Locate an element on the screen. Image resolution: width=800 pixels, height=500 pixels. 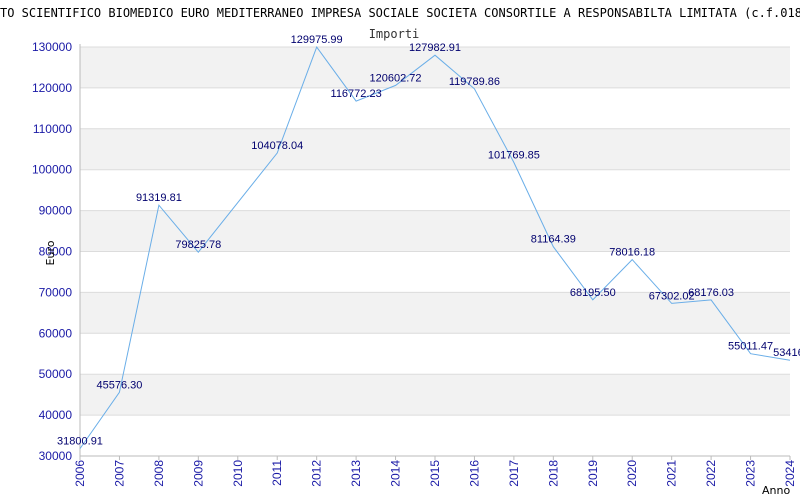
data-label: 81164.39 is located at coordinates (553, 240).